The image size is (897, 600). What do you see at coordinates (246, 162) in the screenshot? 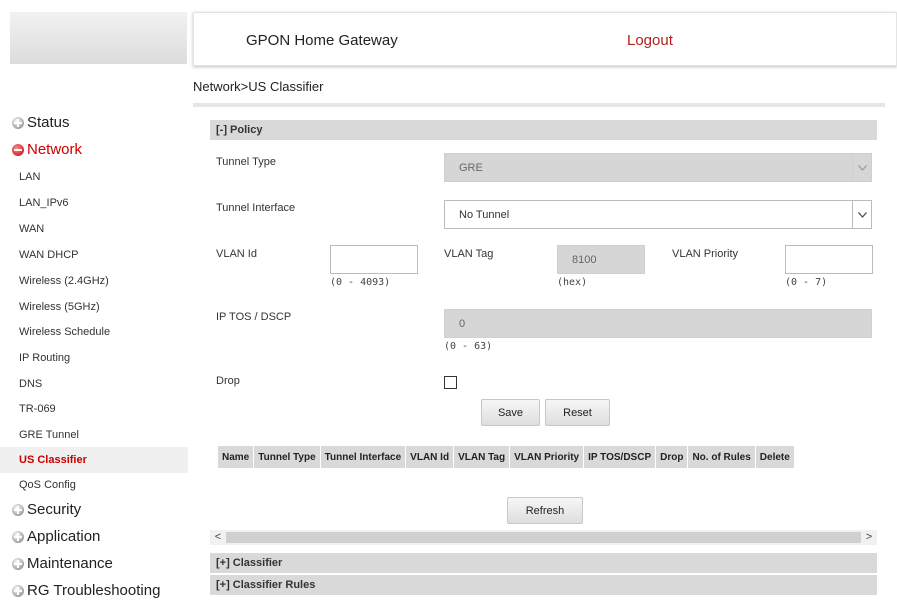
I see `tunnel-type-label: Tunnel Type` at bounding box center [246, 162].